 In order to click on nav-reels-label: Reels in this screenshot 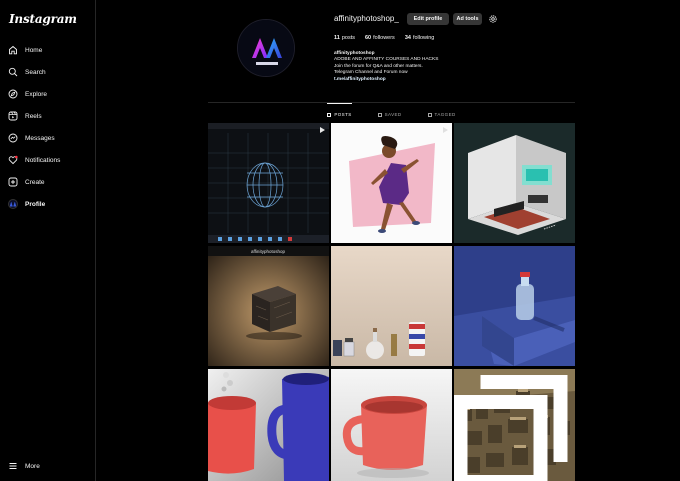, I will do `click(33, 116)`.